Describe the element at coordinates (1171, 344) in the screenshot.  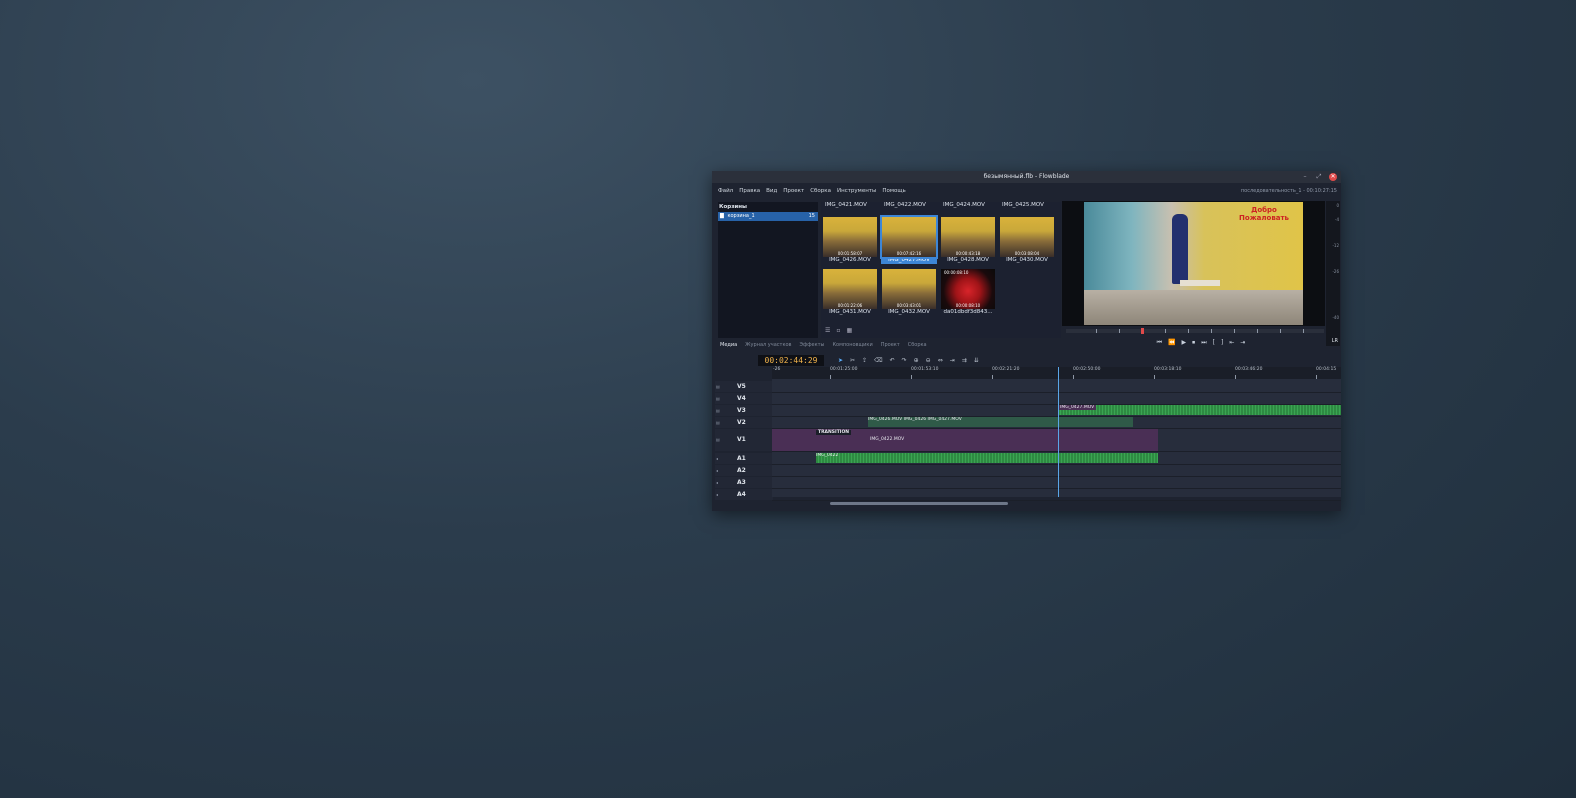
I see `step-back-button: ⏪` at that location.